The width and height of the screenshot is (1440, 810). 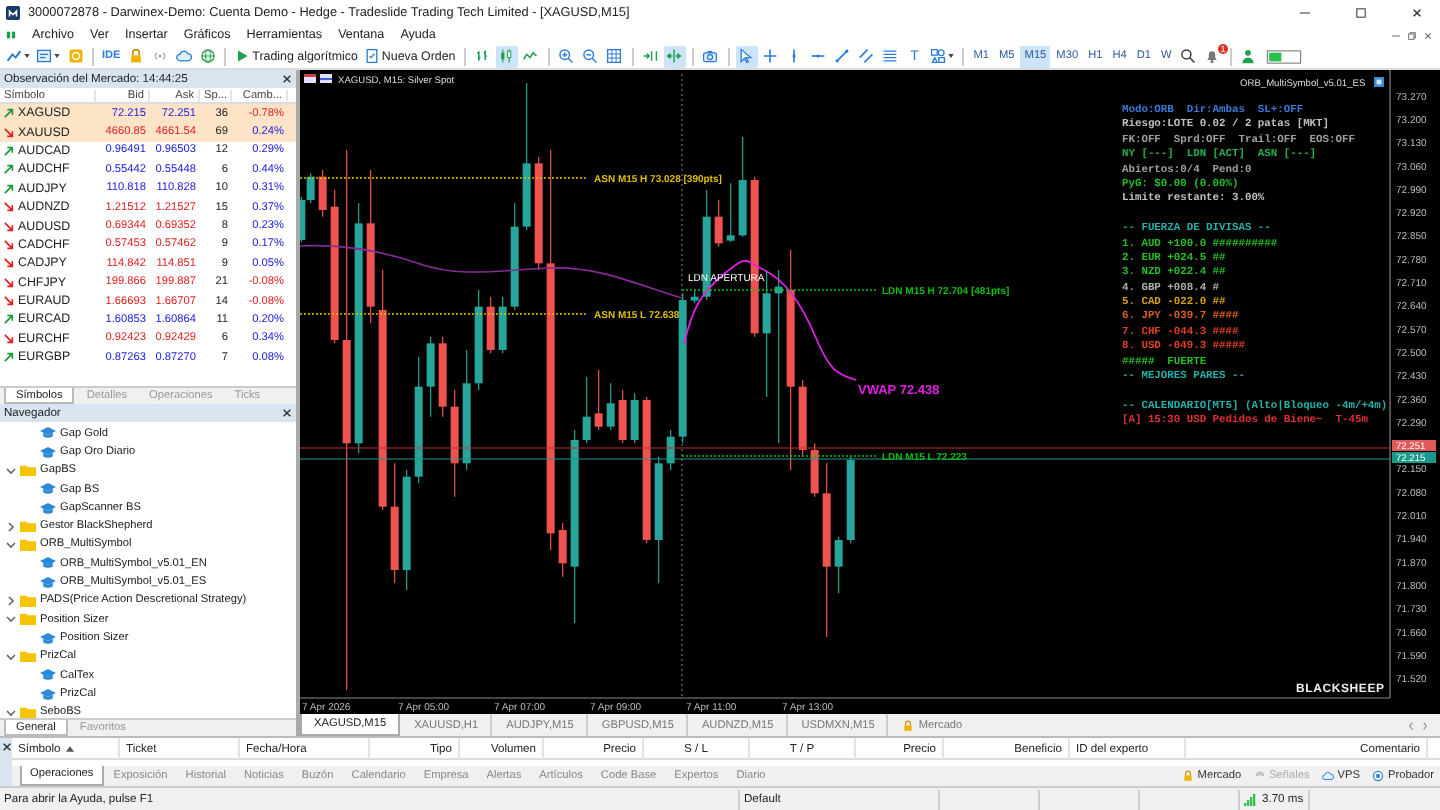 I want to click on cloud-button, so click(x=183, y=56).